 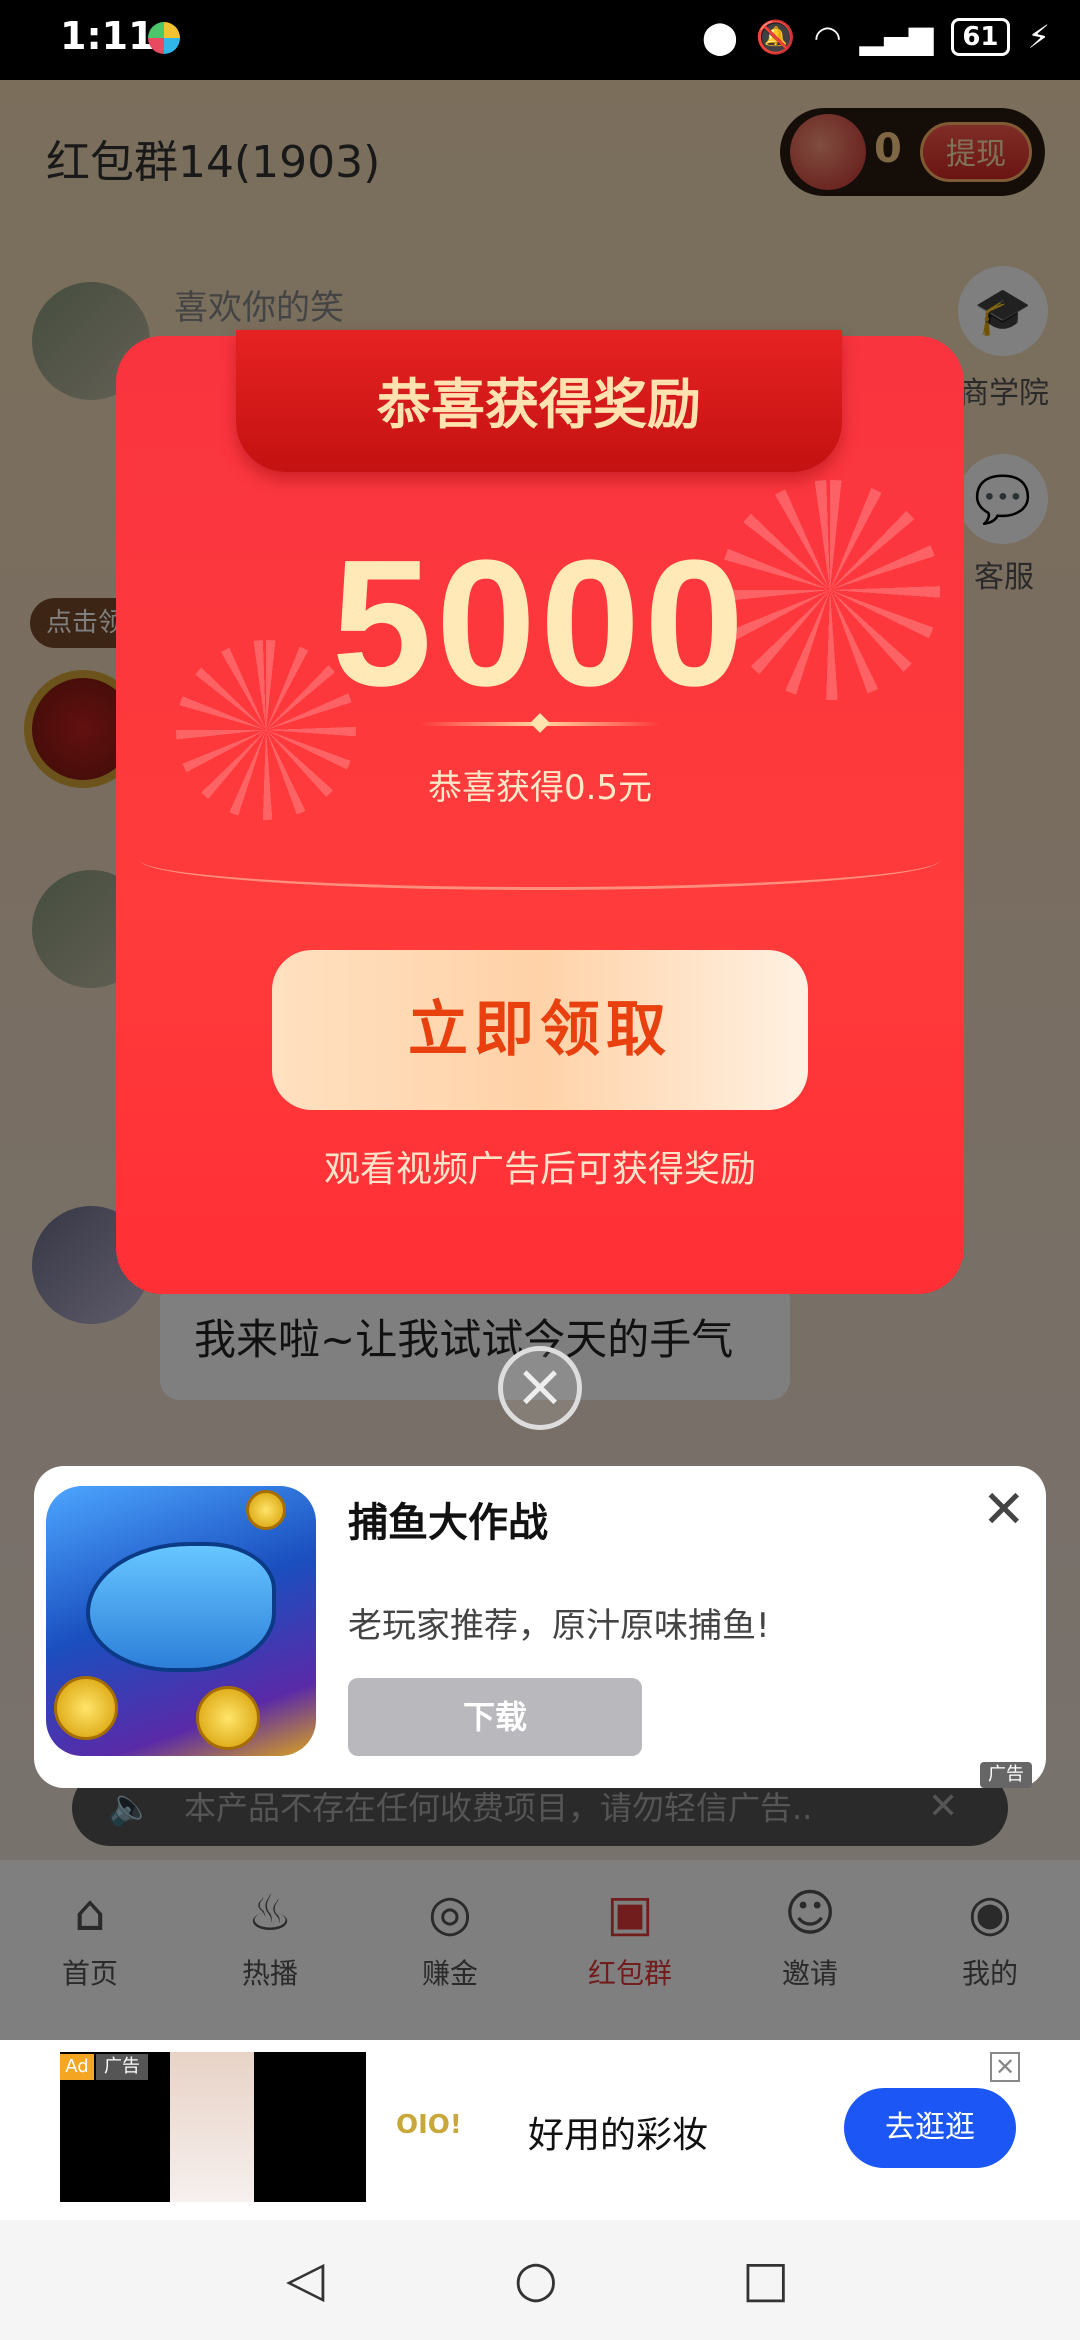 I want to click on home-button-icon: ○, so click(x=536, y=2279).